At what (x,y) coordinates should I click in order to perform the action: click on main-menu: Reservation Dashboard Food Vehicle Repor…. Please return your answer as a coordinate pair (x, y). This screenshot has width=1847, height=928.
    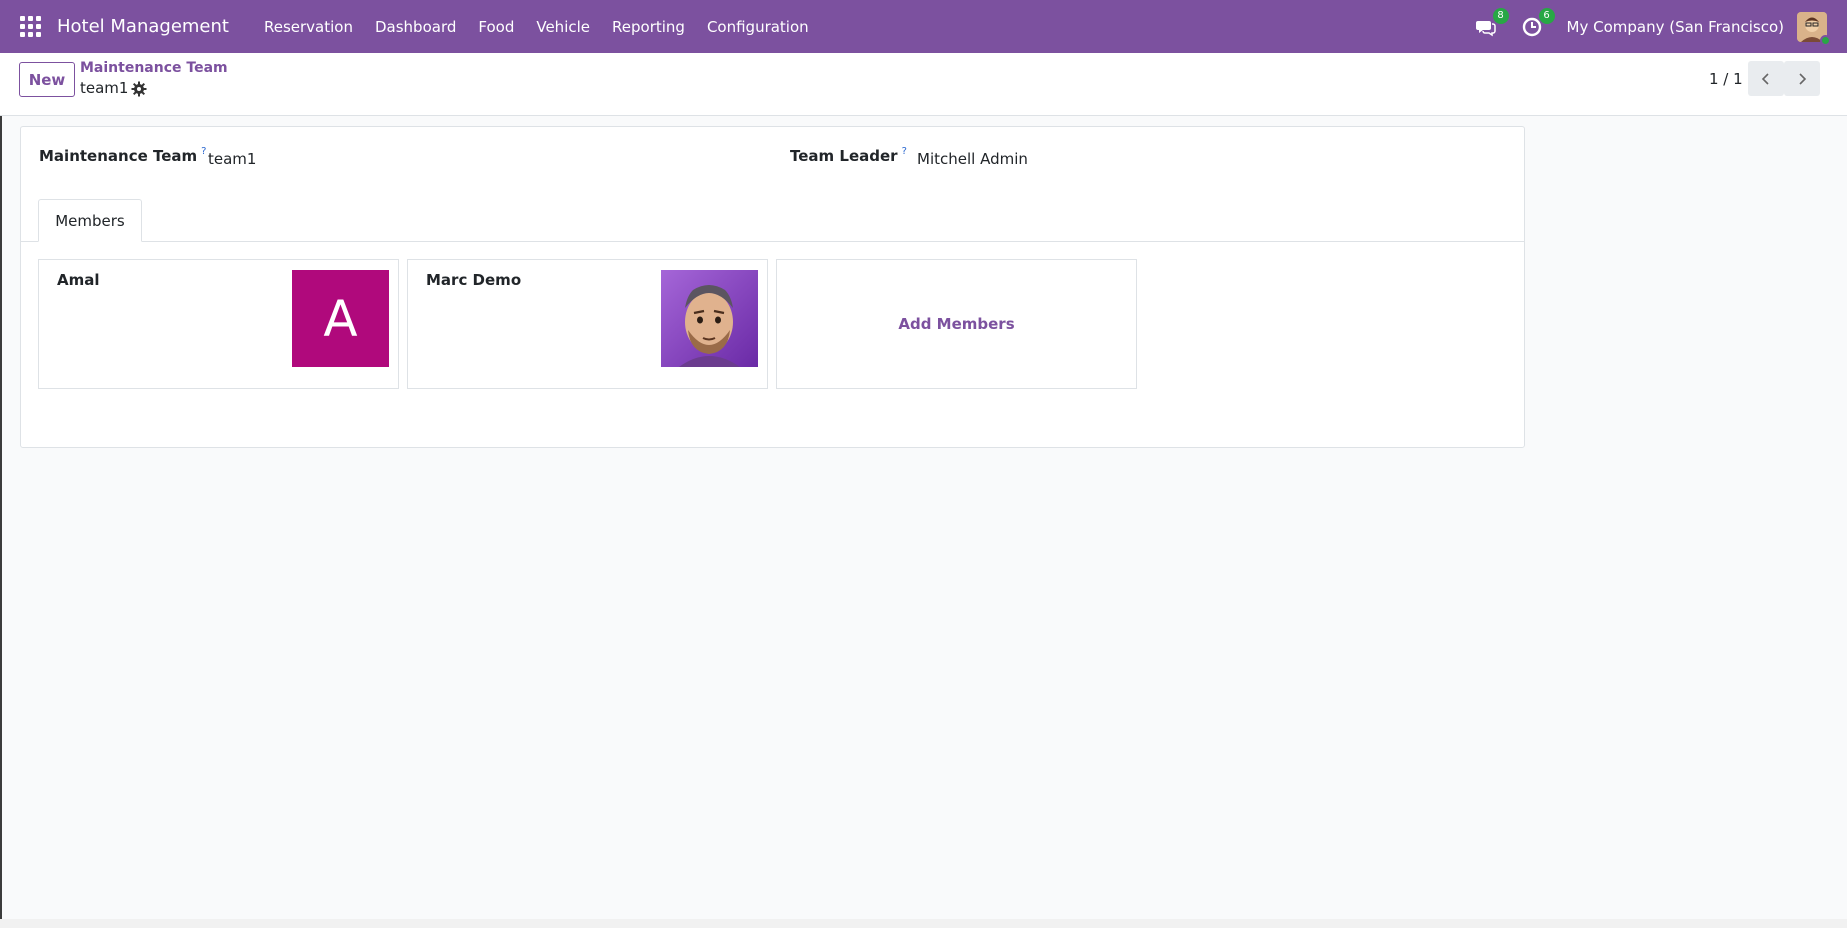
    Looking at the image, I should click on (536, 27).